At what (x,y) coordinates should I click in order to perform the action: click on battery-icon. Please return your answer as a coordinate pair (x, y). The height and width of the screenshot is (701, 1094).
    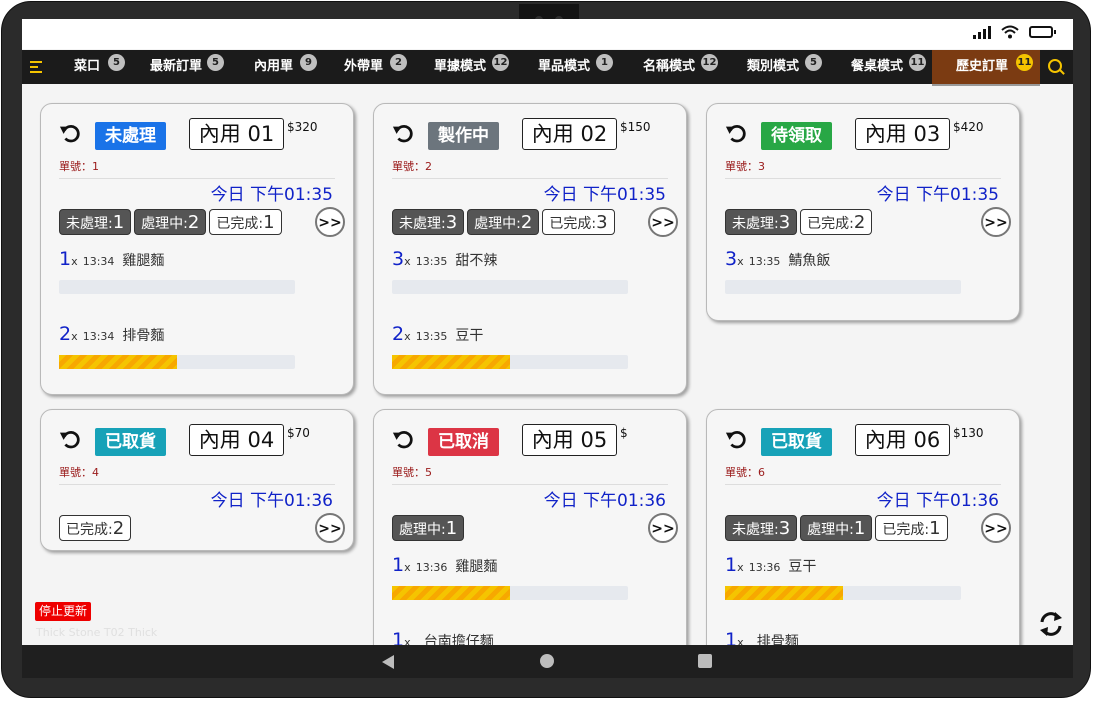
    Looking at the image, I should click on (1042, 32).